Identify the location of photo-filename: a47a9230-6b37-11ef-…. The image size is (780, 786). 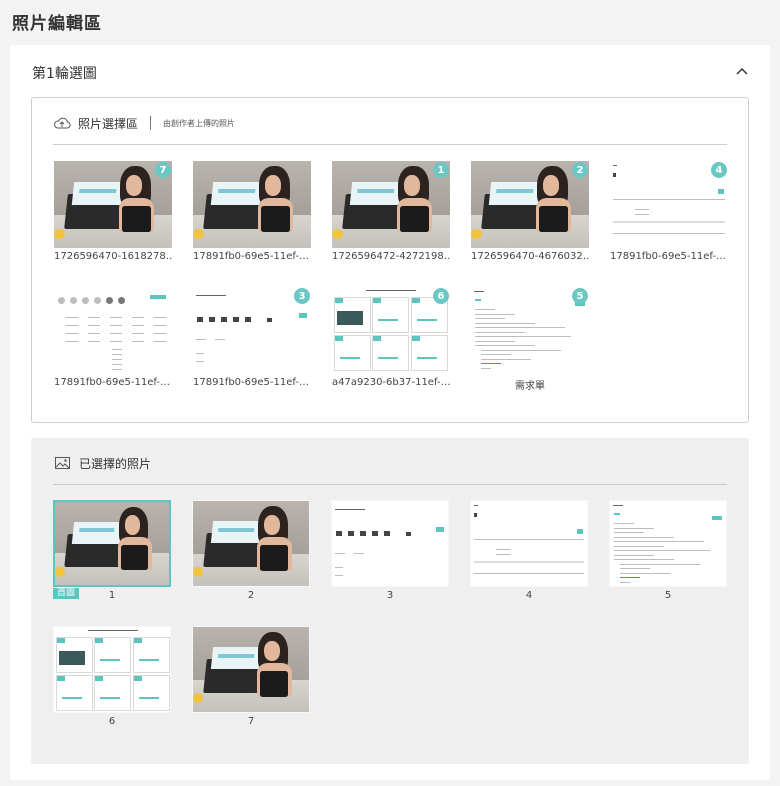
(391, 382).